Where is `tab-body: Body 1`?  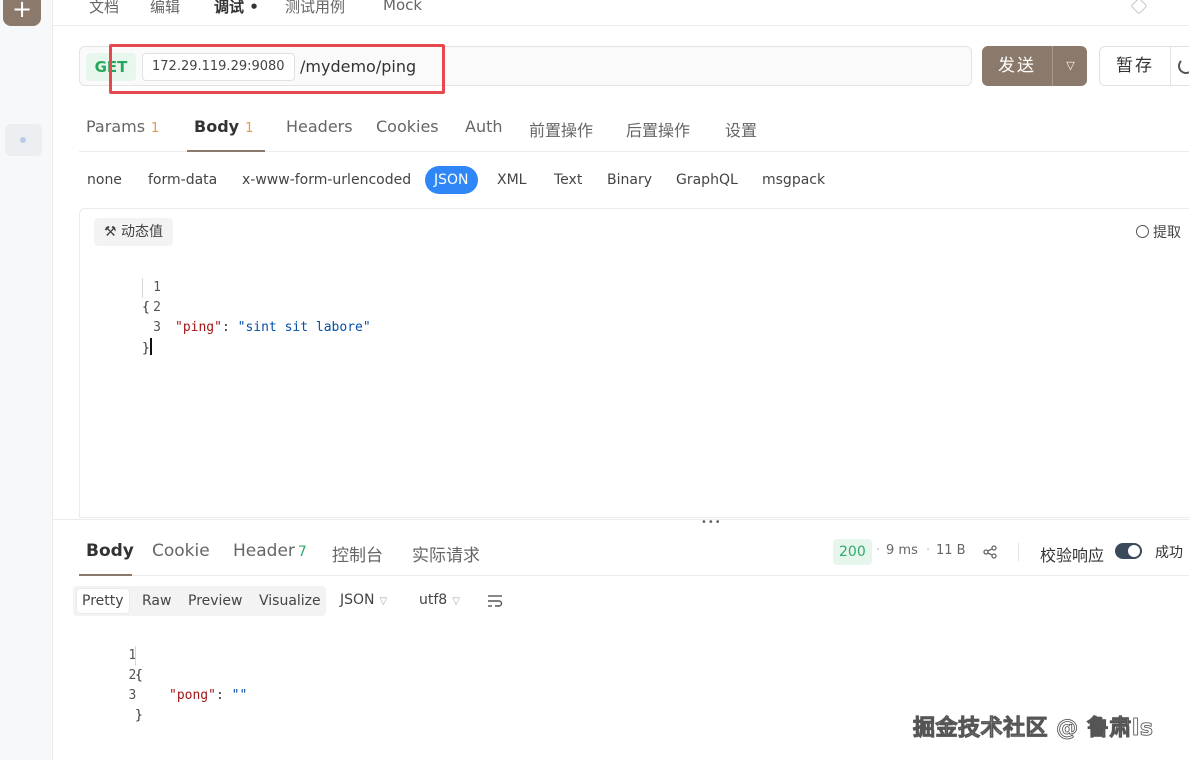
tab-body: Body 1 is located at coordinates (223, 126).